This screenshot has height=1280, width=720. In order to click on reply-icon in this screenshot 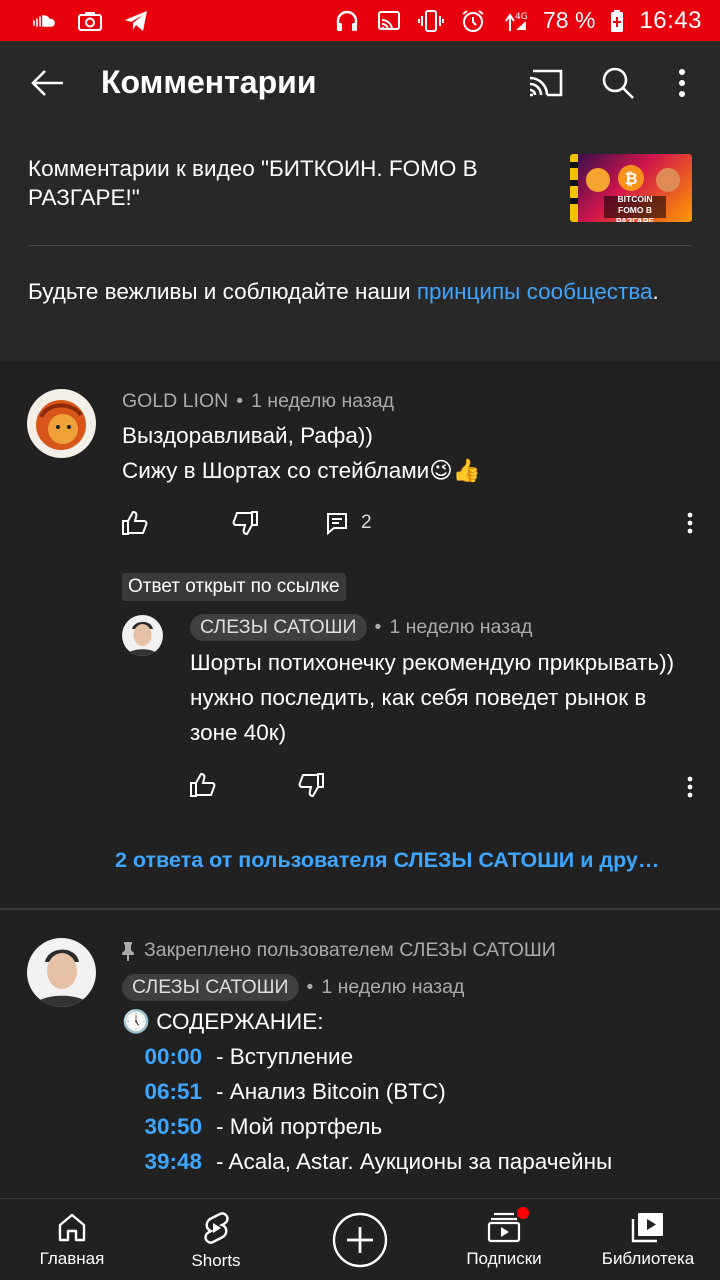, I will do `click(337, 524)`.